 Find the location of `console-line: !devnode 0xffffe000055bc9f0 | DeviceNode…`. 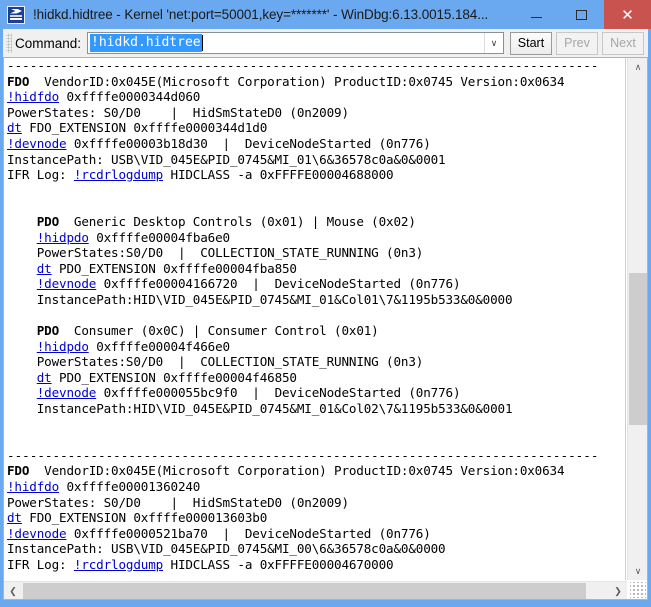

console-line: !devnode 0xffffe000055bc9f0 | DeviceNode… is located at coordinates (316, 393).